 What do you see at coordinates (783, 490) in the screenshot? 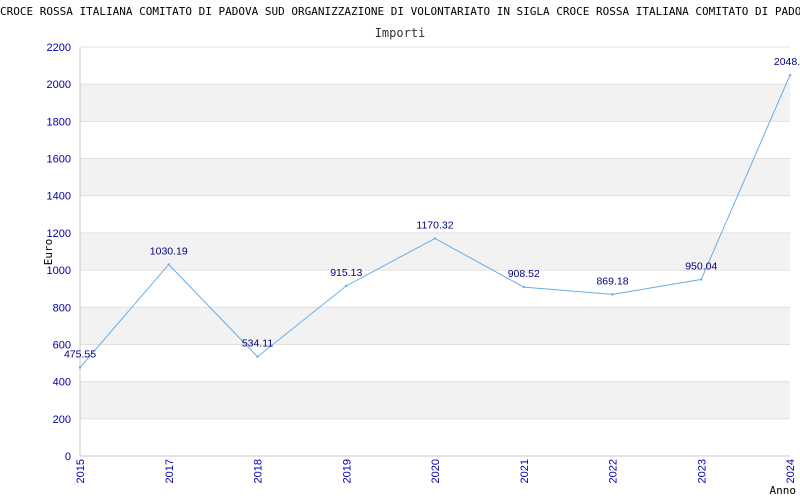
I see `x-axis-title: Anno` at bounding box center [783, 490].